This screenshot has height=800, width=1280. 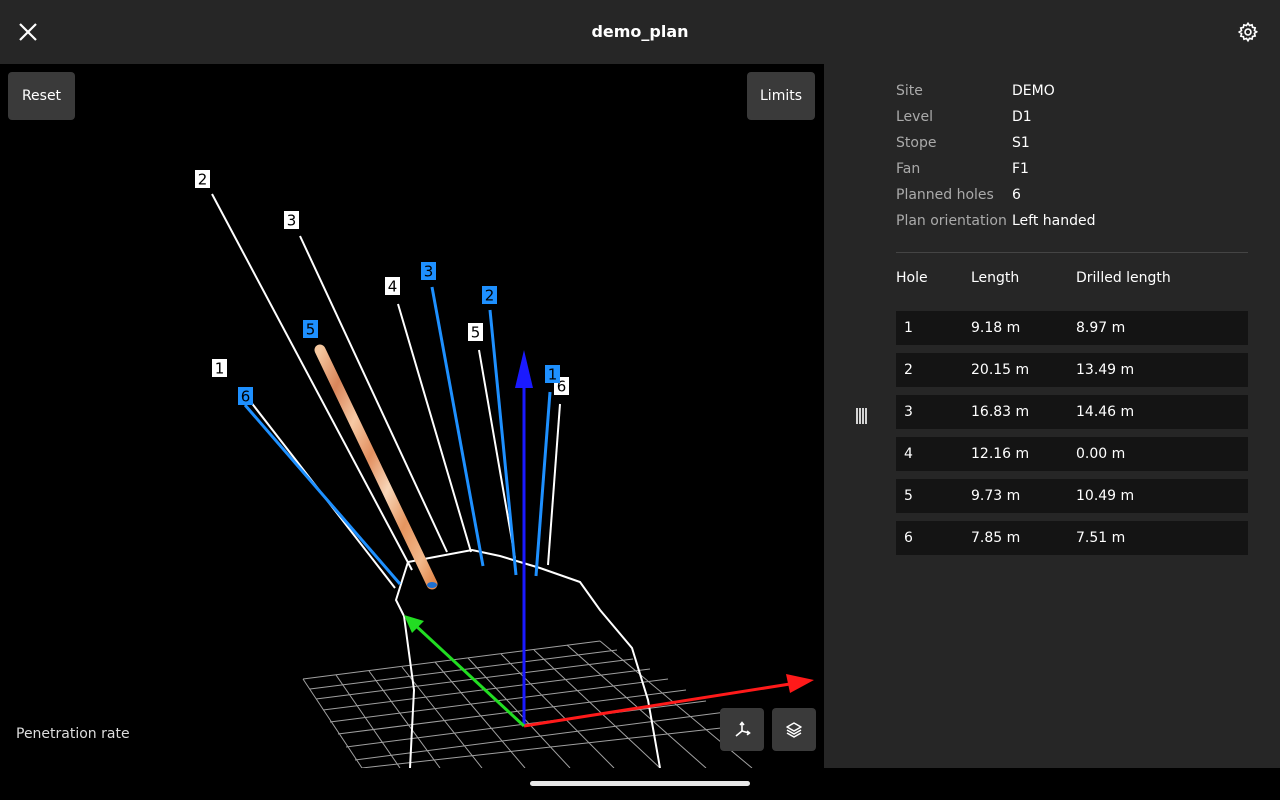 I want to click on planned-label-4: 4, so click(x=392, y=286).